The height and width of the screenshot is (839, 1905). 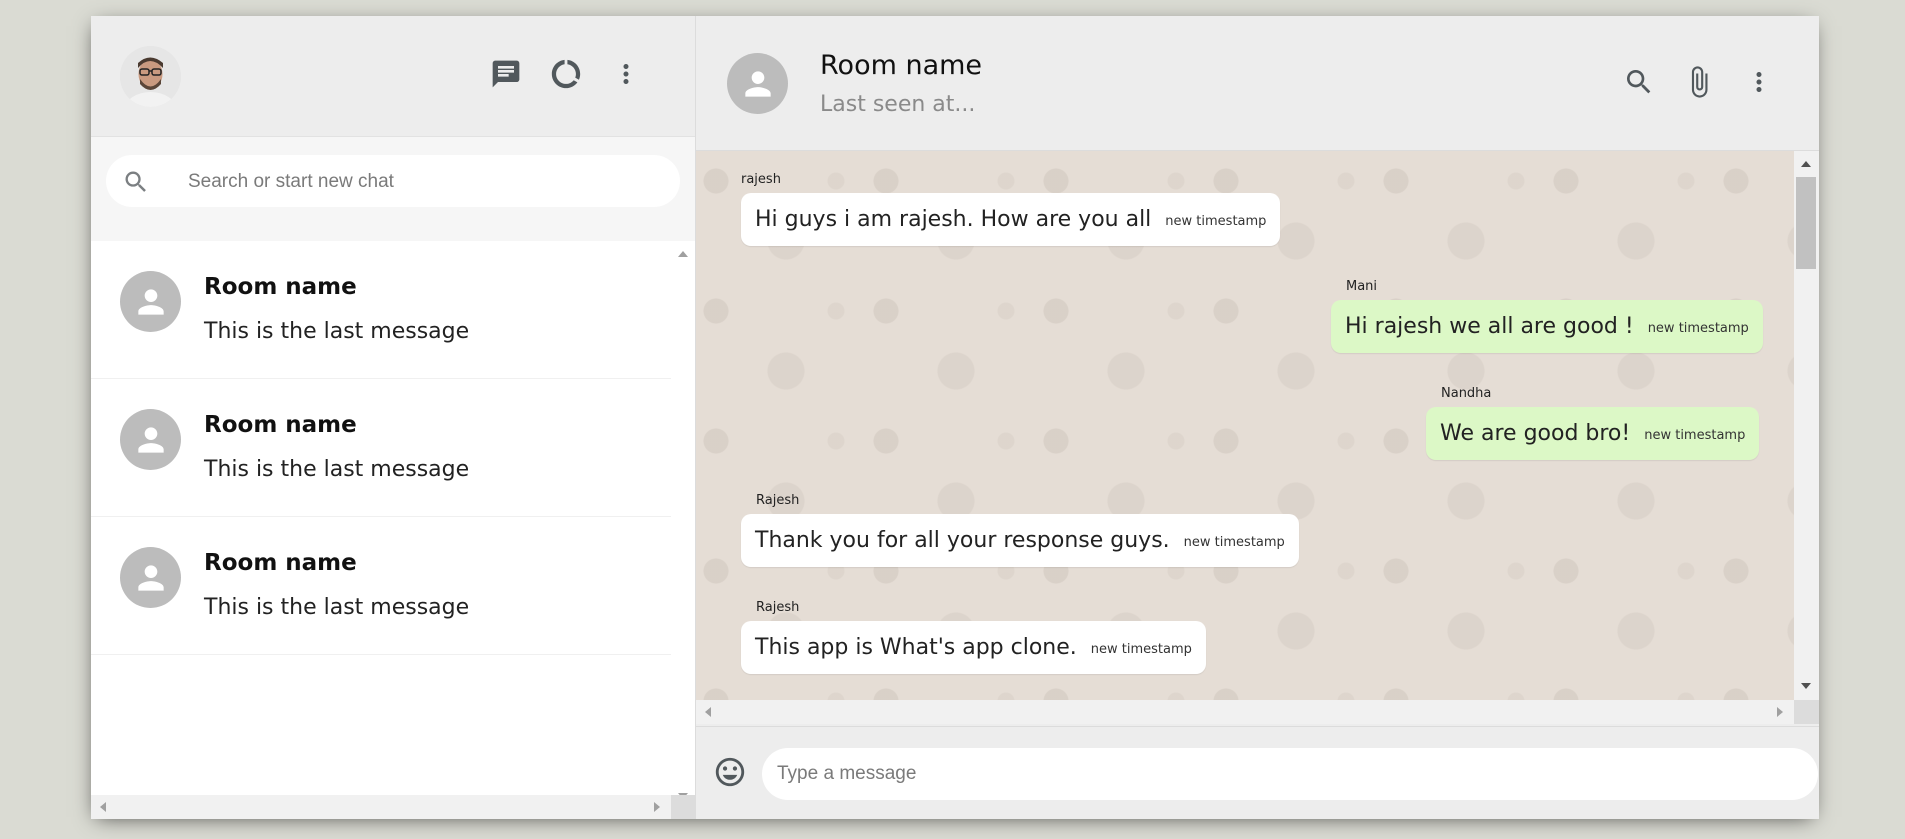 I want to click on message-bubble: We are good bro! new timestamp, so click(x=1593, y=433).